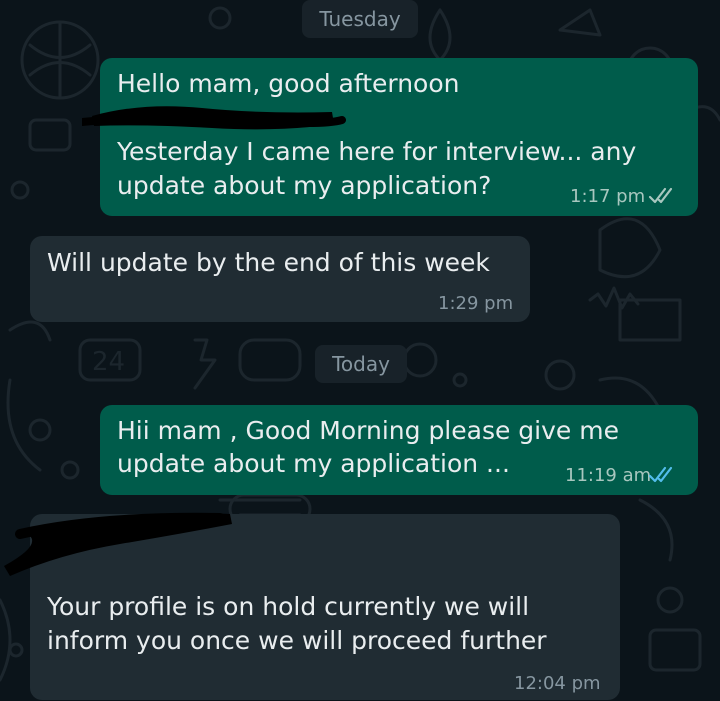 This screenshot has width=720, height=701. I want to click on message-text-line: update about my application?, so click(304, 185).